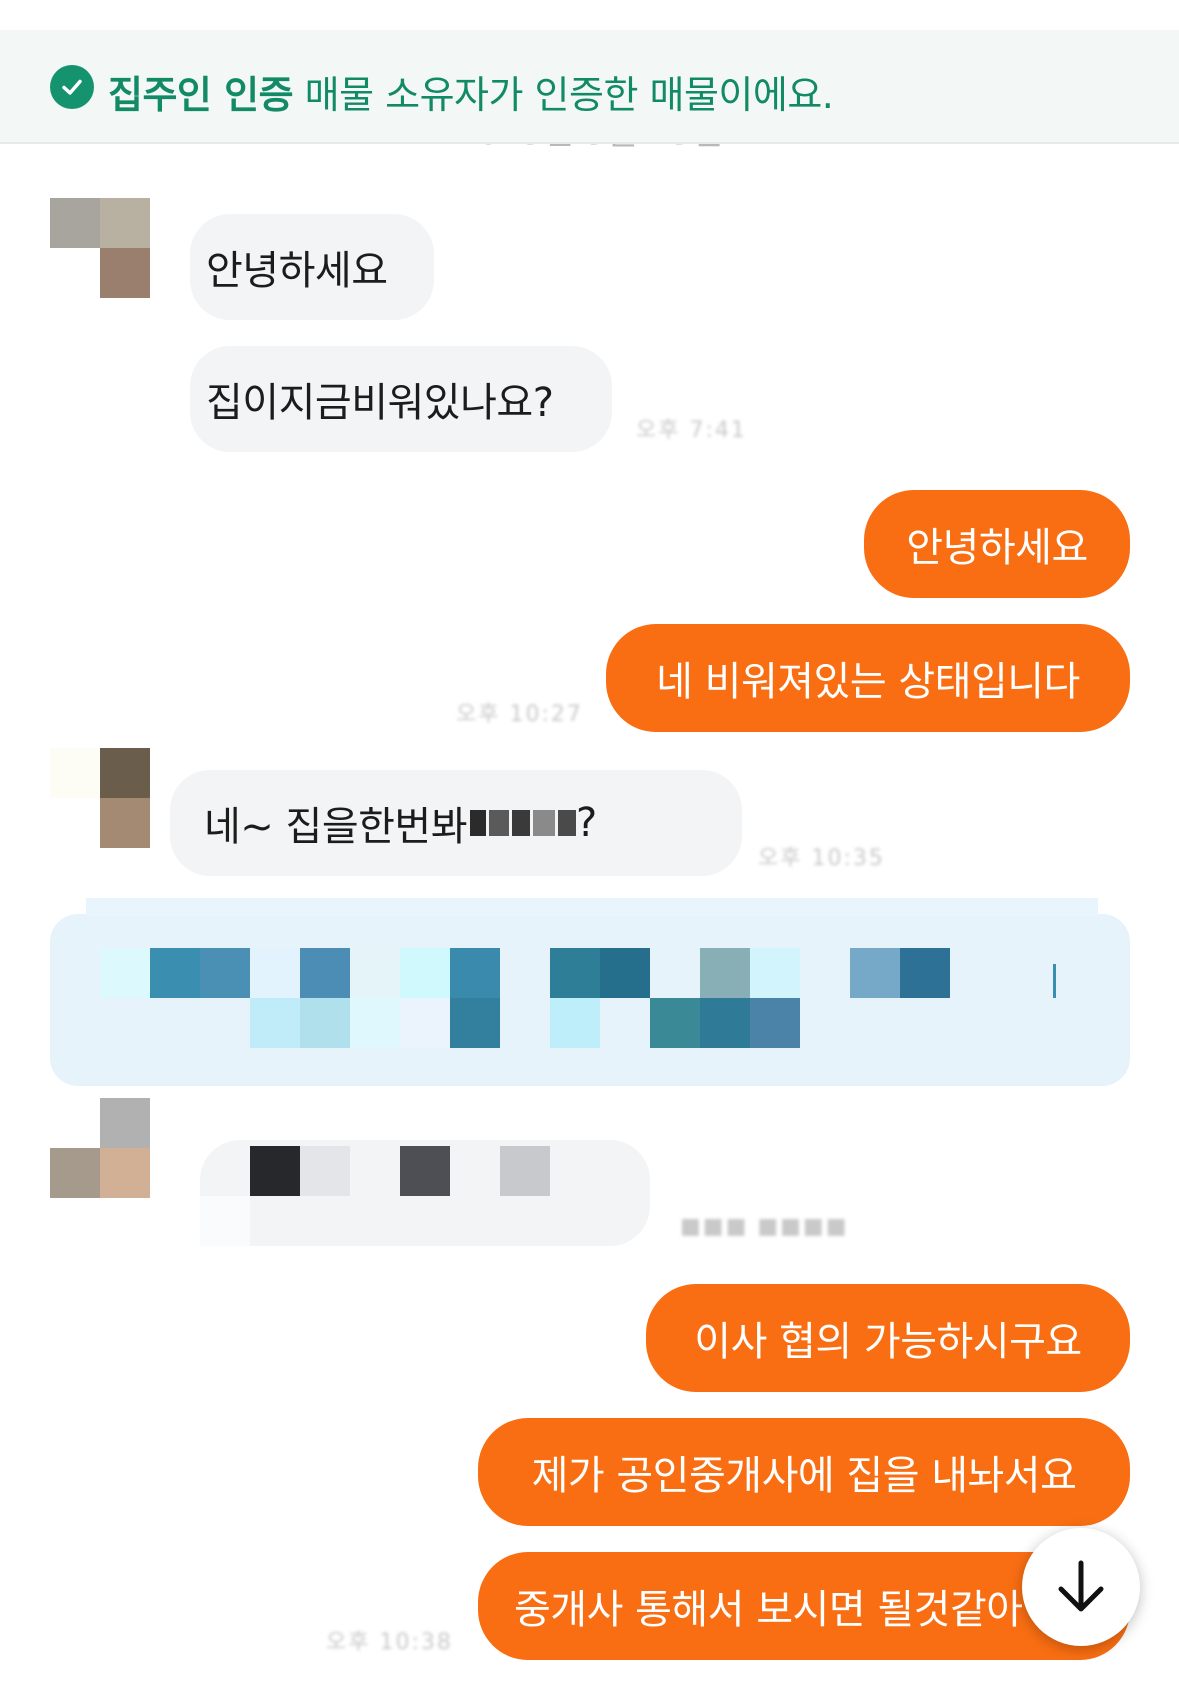 The height and width of the screenshot is (1698, 1179). I want to click on redacted-shared-card, so click(590, 1000).